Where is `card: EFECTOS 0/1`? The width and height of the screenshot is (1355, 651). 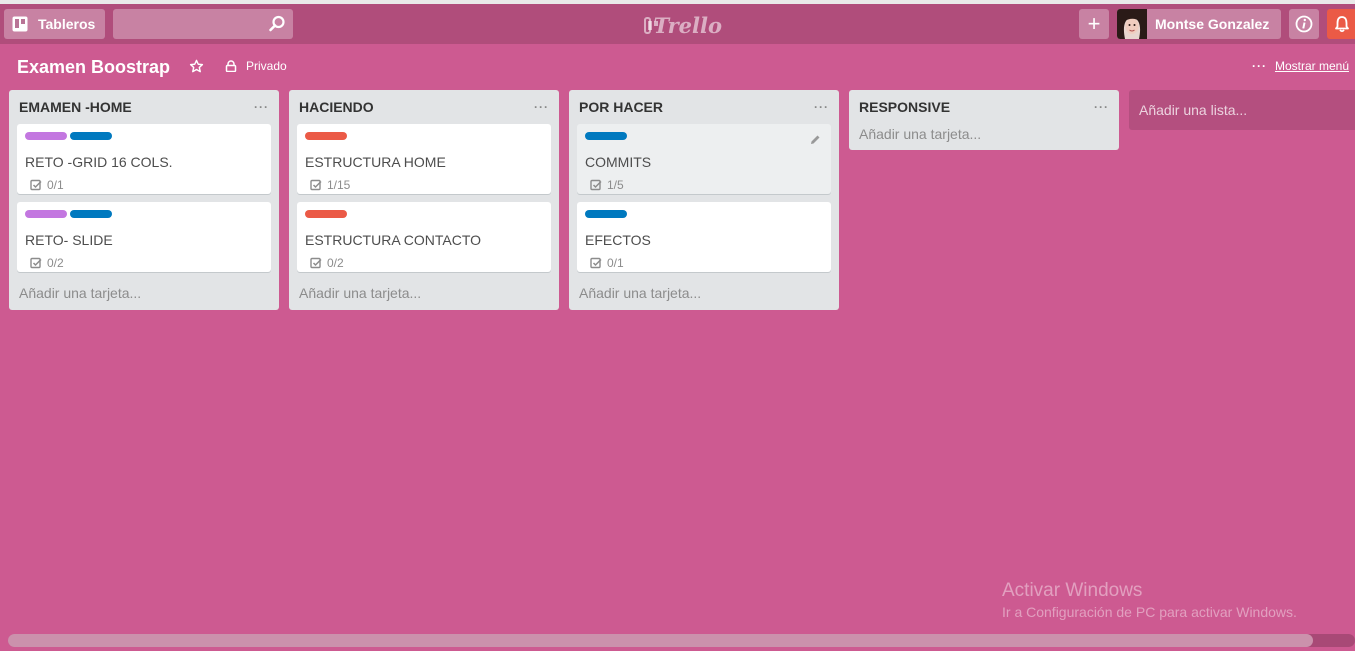 card: EFECTOS 0/1 is located at coordinates (704, 237).